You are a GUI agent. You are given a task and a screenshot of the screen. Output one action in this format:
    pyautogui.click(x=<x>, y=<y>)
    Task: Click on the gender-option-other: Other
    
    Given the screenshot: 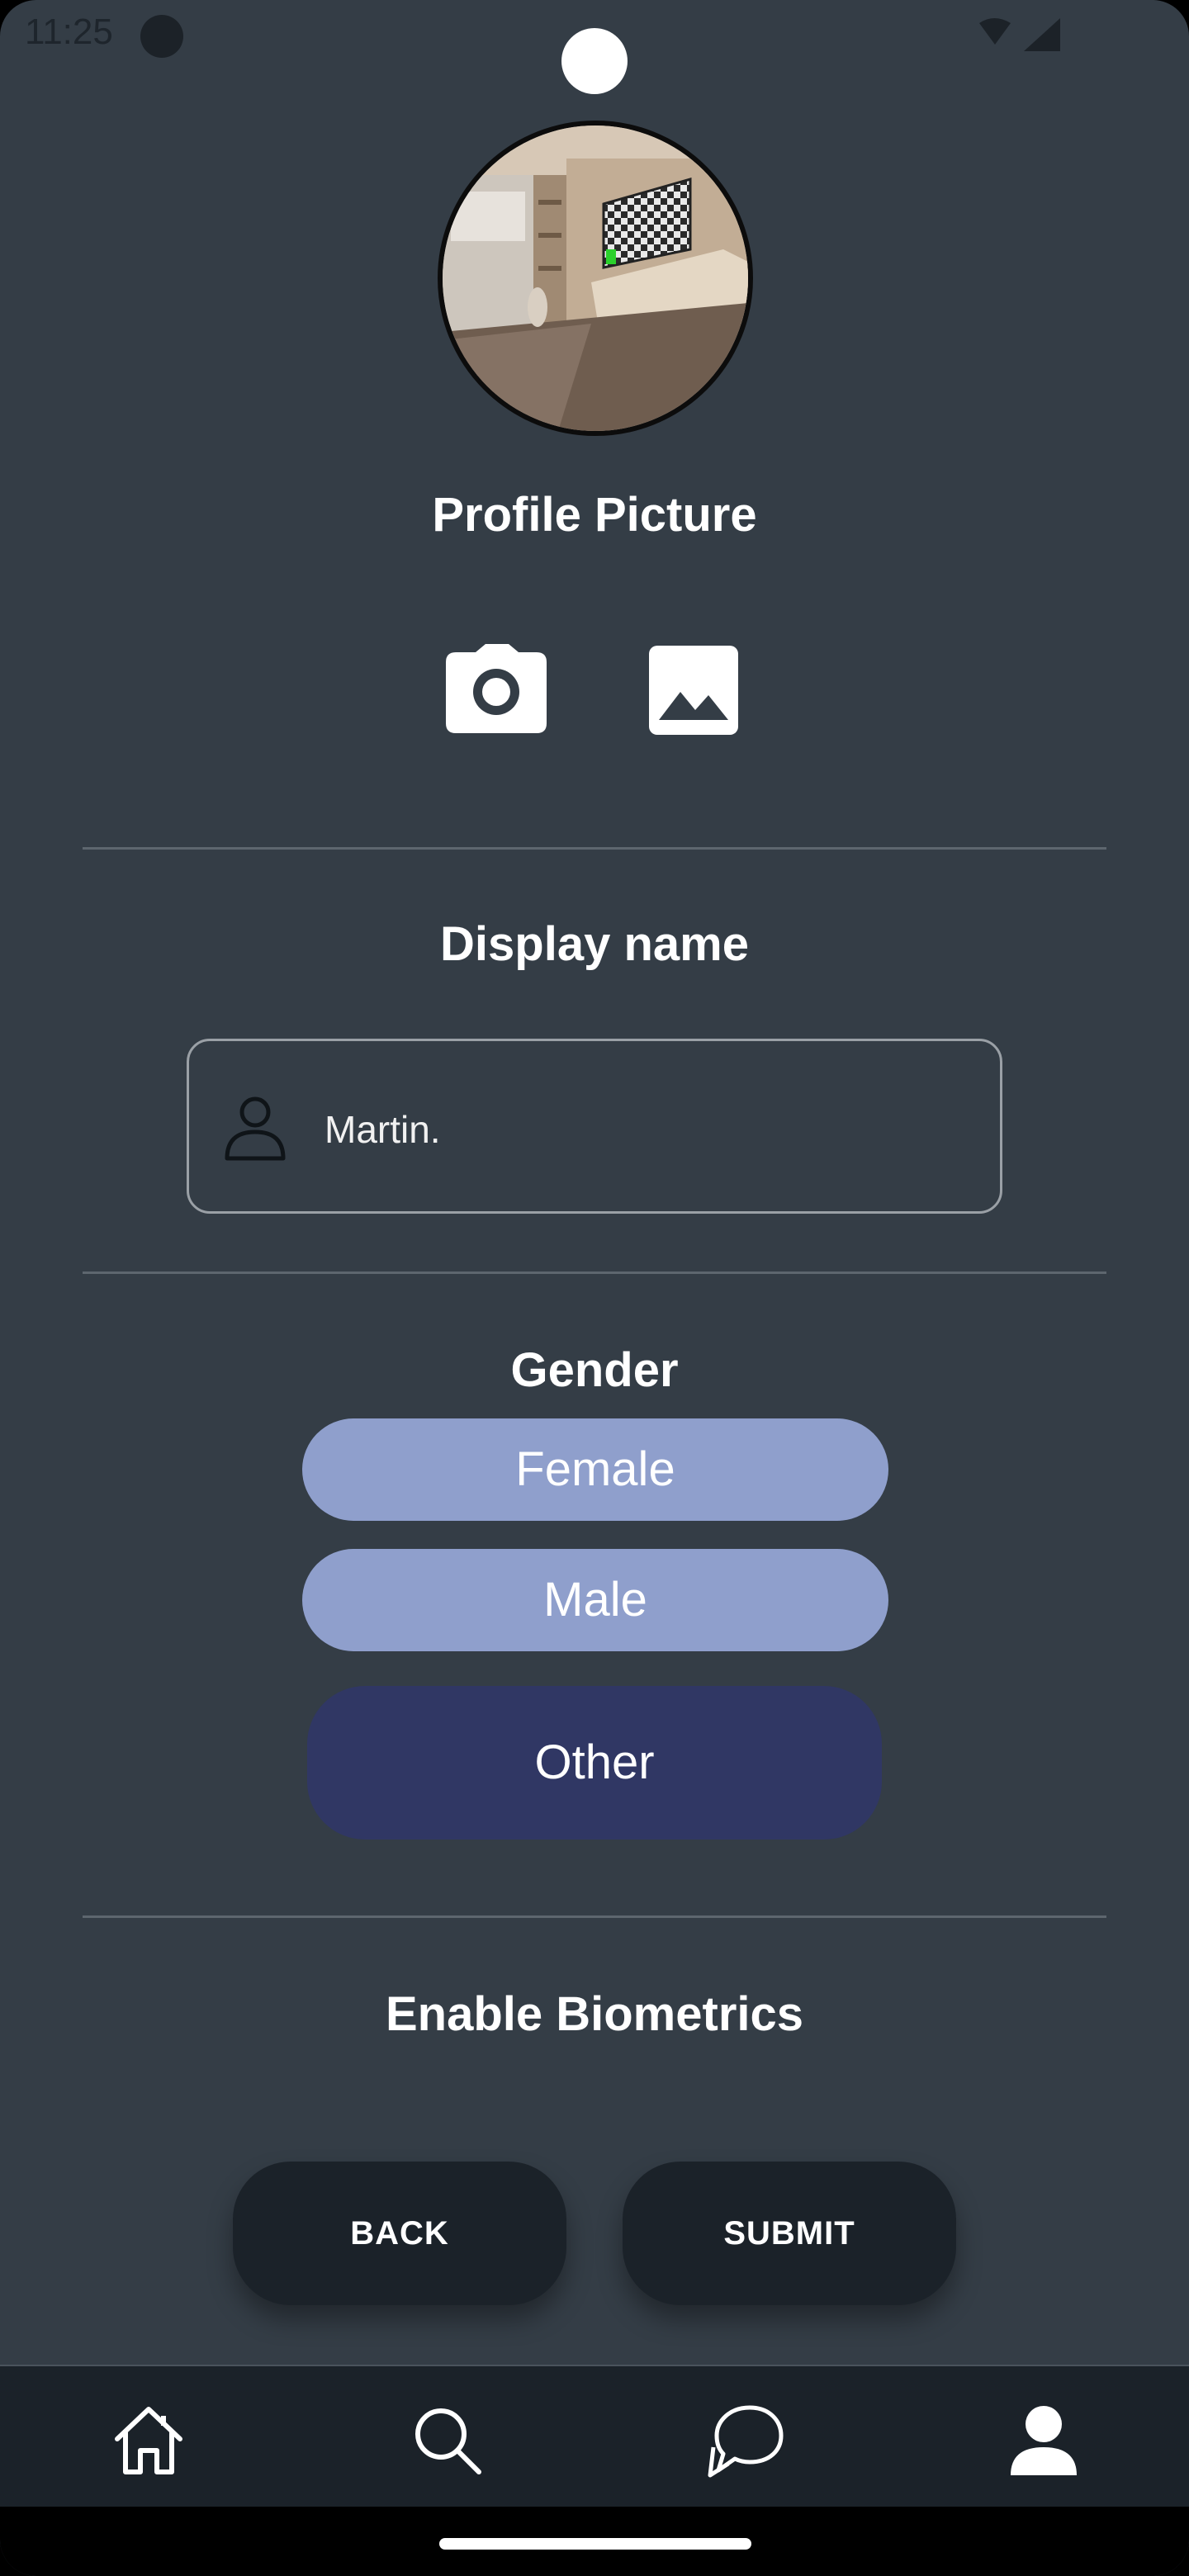 What is the action you would take?
    pyautogui.click(x=594, y=1763)
    